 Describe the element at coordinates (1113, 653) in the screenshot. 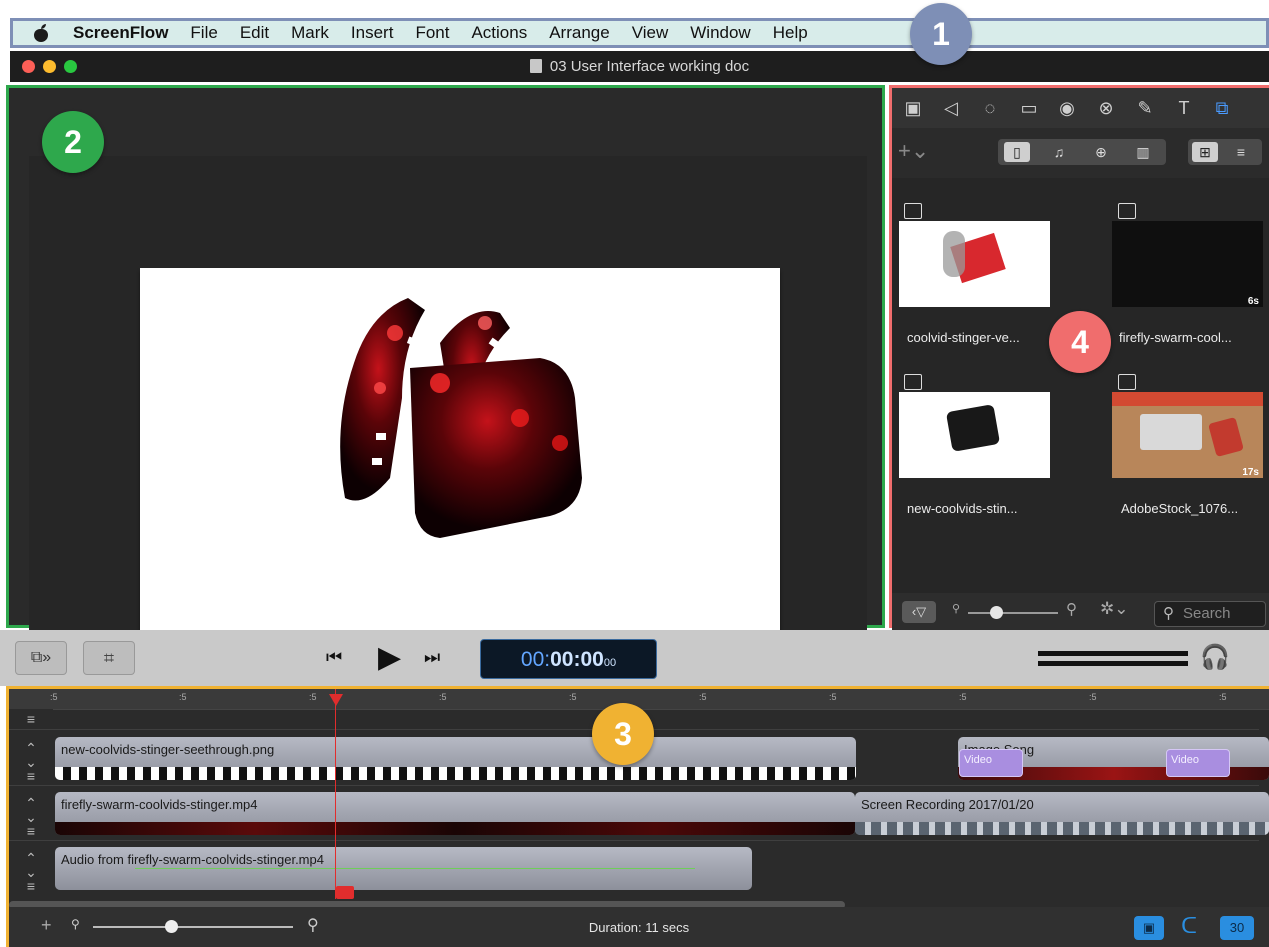

I see `audio-level-meter-left` at that location.